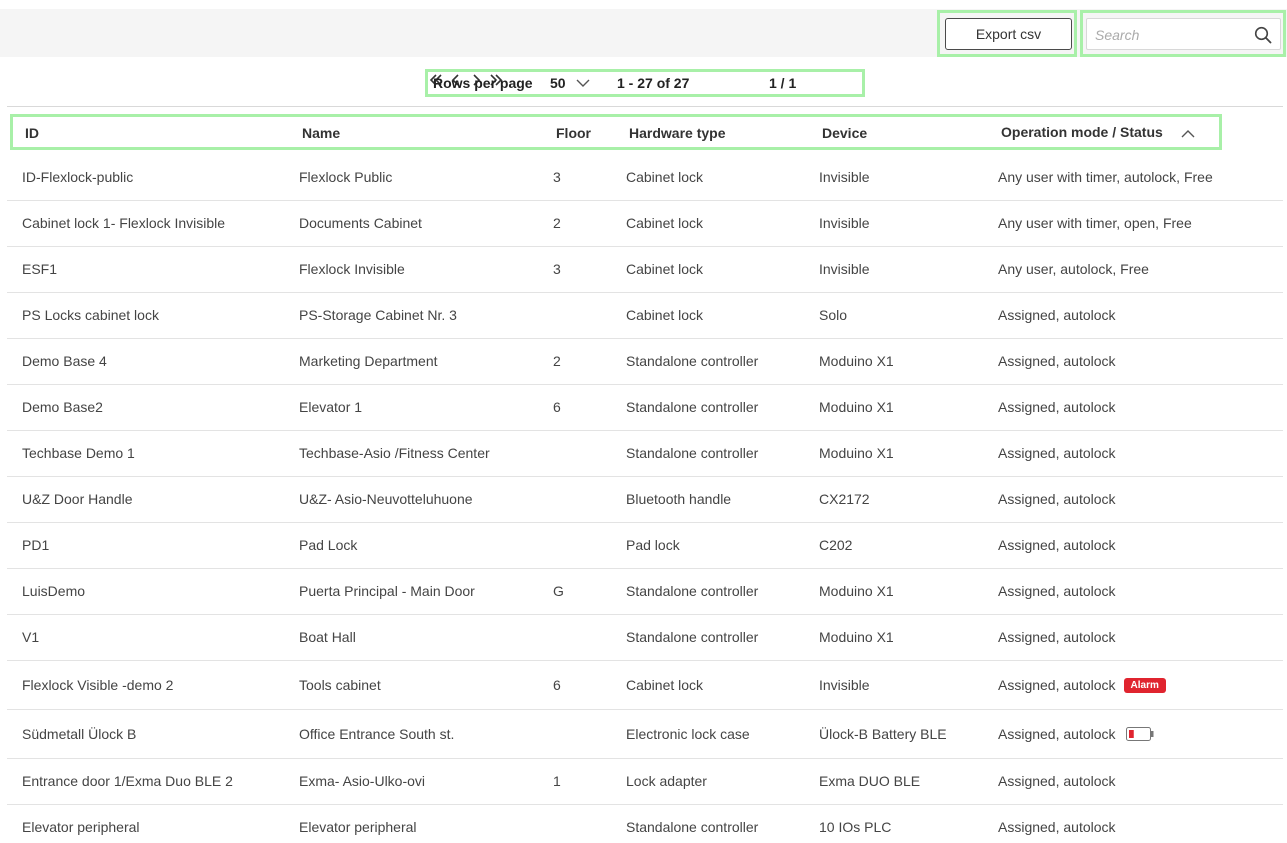  What do you see at coordinates (1105, 177) in the screenshot?
I see `cell-status-text: Any user with timer, autolock, Free` at bounding box center [1105, 177].